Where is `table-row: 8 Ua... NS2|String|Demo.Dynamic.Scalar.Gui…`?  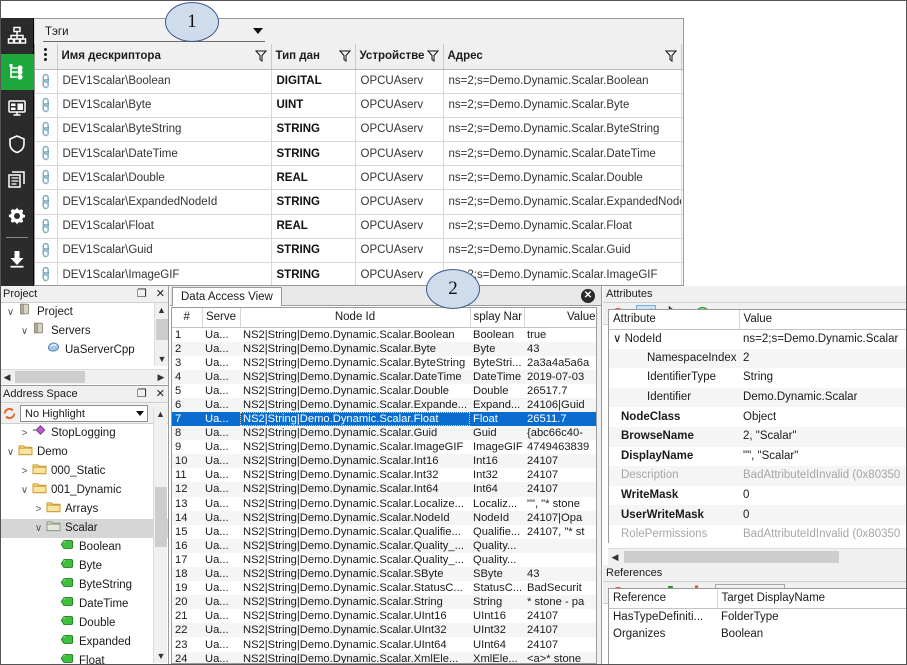
table-row: 8 Ua... NS2|String|Demo.Dynamic.Scalar.Gui… is located at coordinates (384, 433).